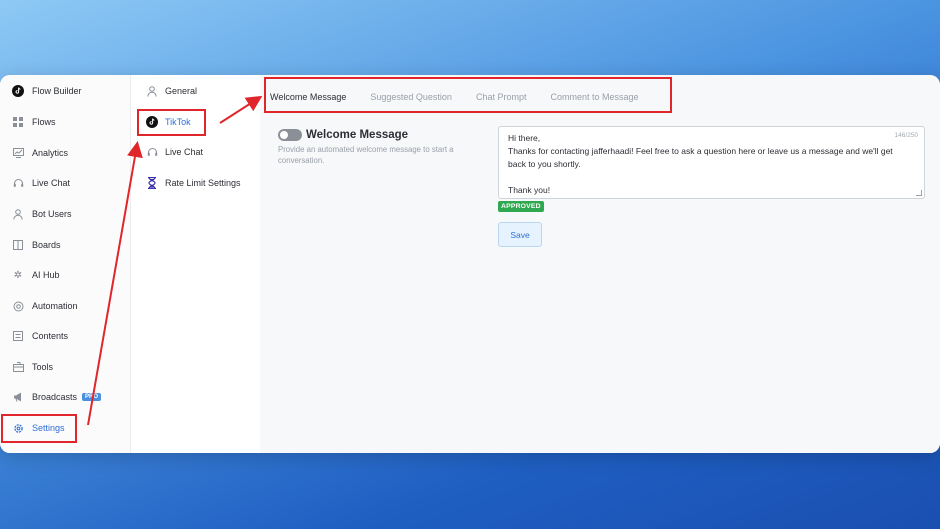  I want to click on sidebar-item-flow-builder: Flow Builder, so click(47, 91).